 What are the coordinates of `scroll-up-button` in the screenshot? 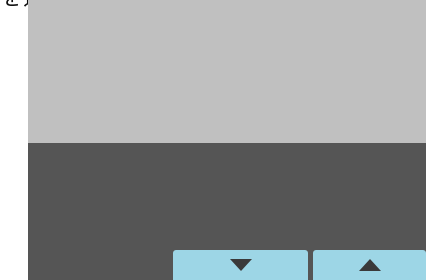 It's located at (369, 265).